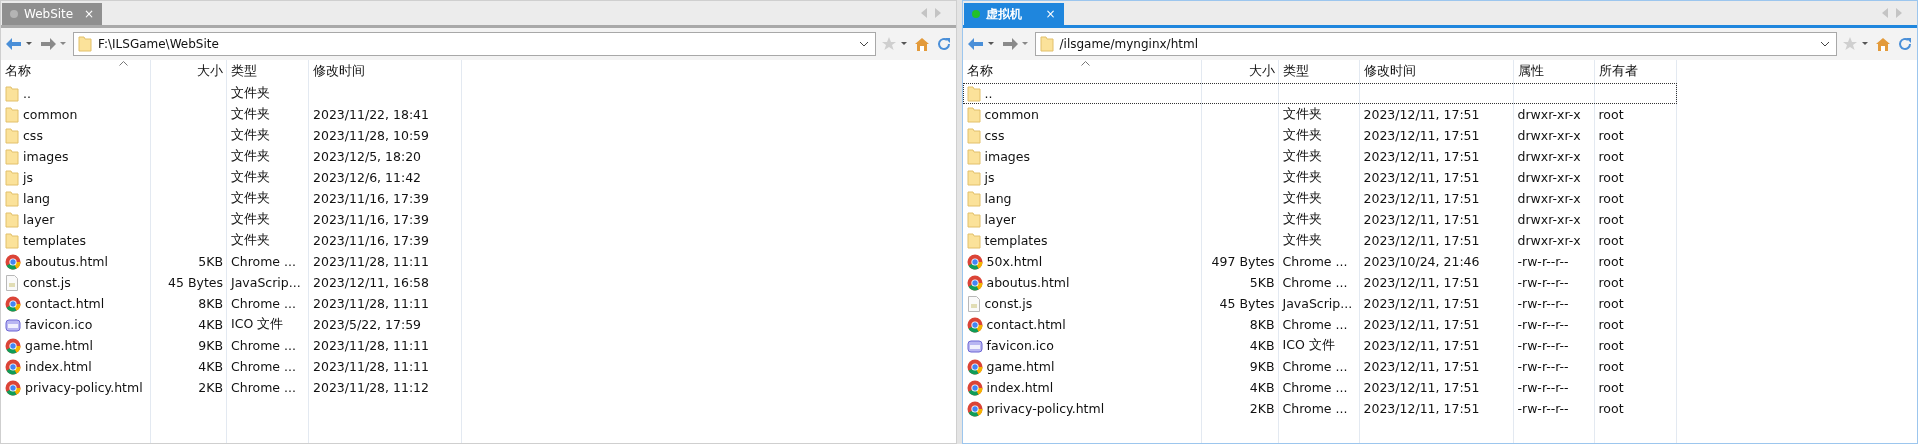 Image resolution: width=1918 pixels, height=444 pixels. Describe the element at coordinates (1013, 14) in the screenshot. I see `panel-tab: 虚拟机 ×` at that location.